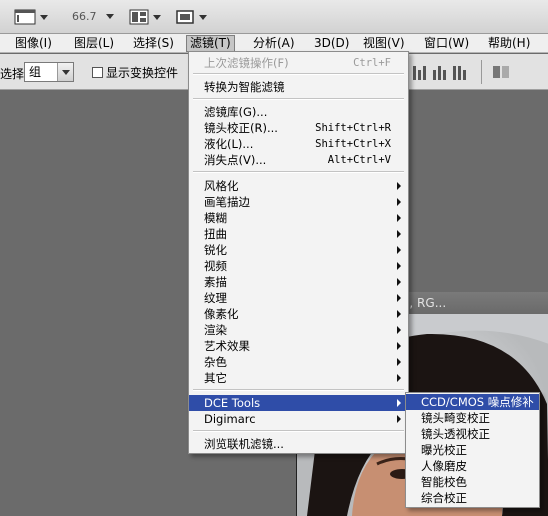 This screenshot has width=548, height=516. I want to click on distribute-right-icon, so click(459, 72).